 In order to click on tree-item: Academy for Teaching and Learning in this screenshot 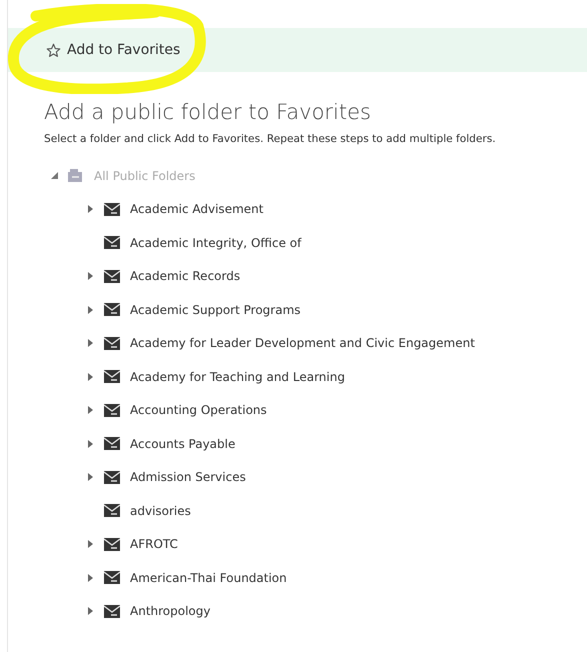, I will do `click(237, 377)`.